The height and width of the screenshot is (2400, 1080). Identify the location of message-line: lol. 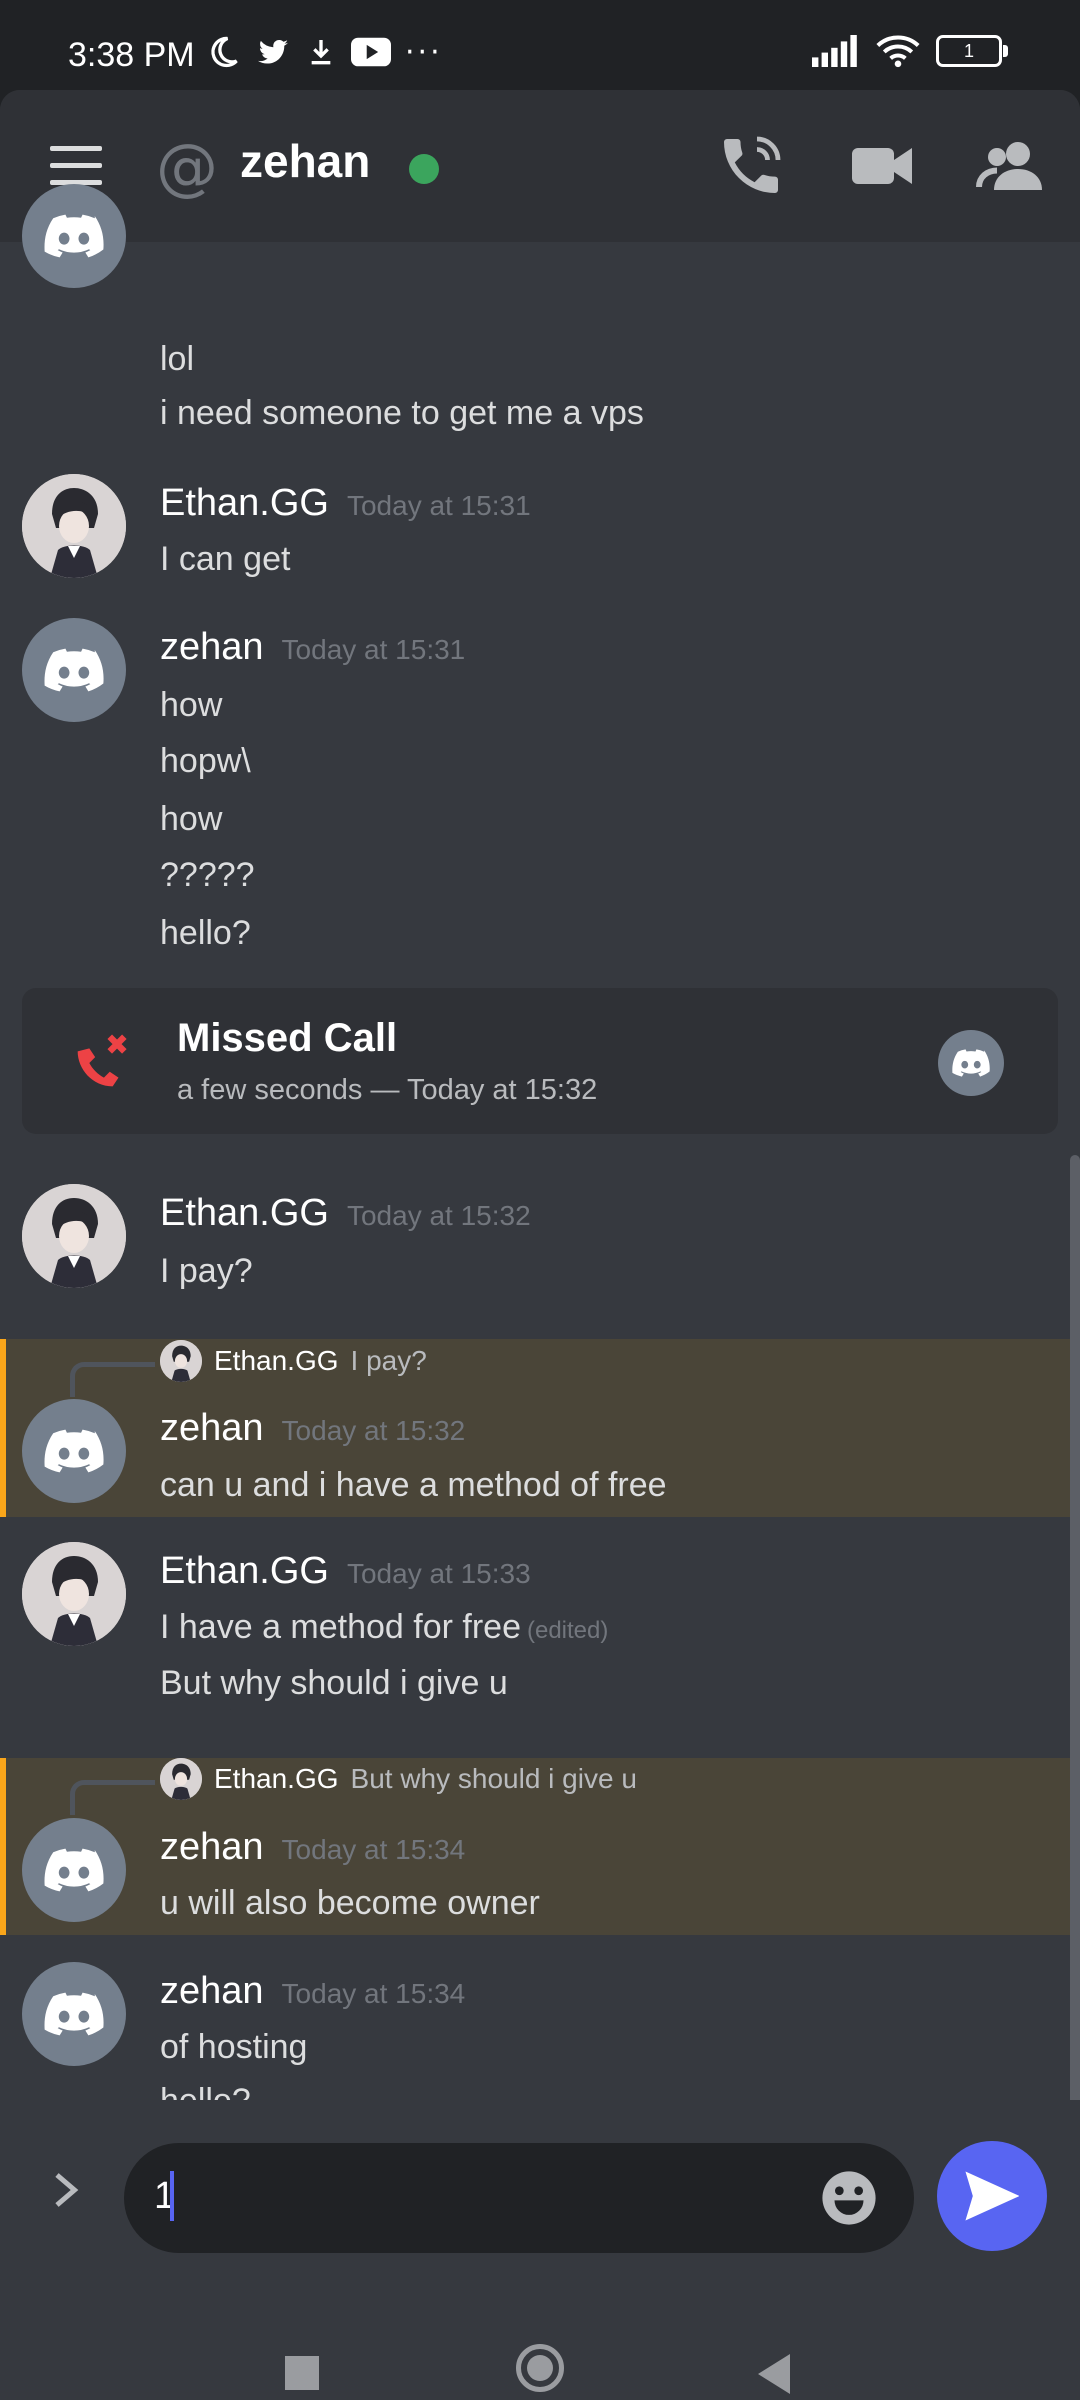
(177, 359).